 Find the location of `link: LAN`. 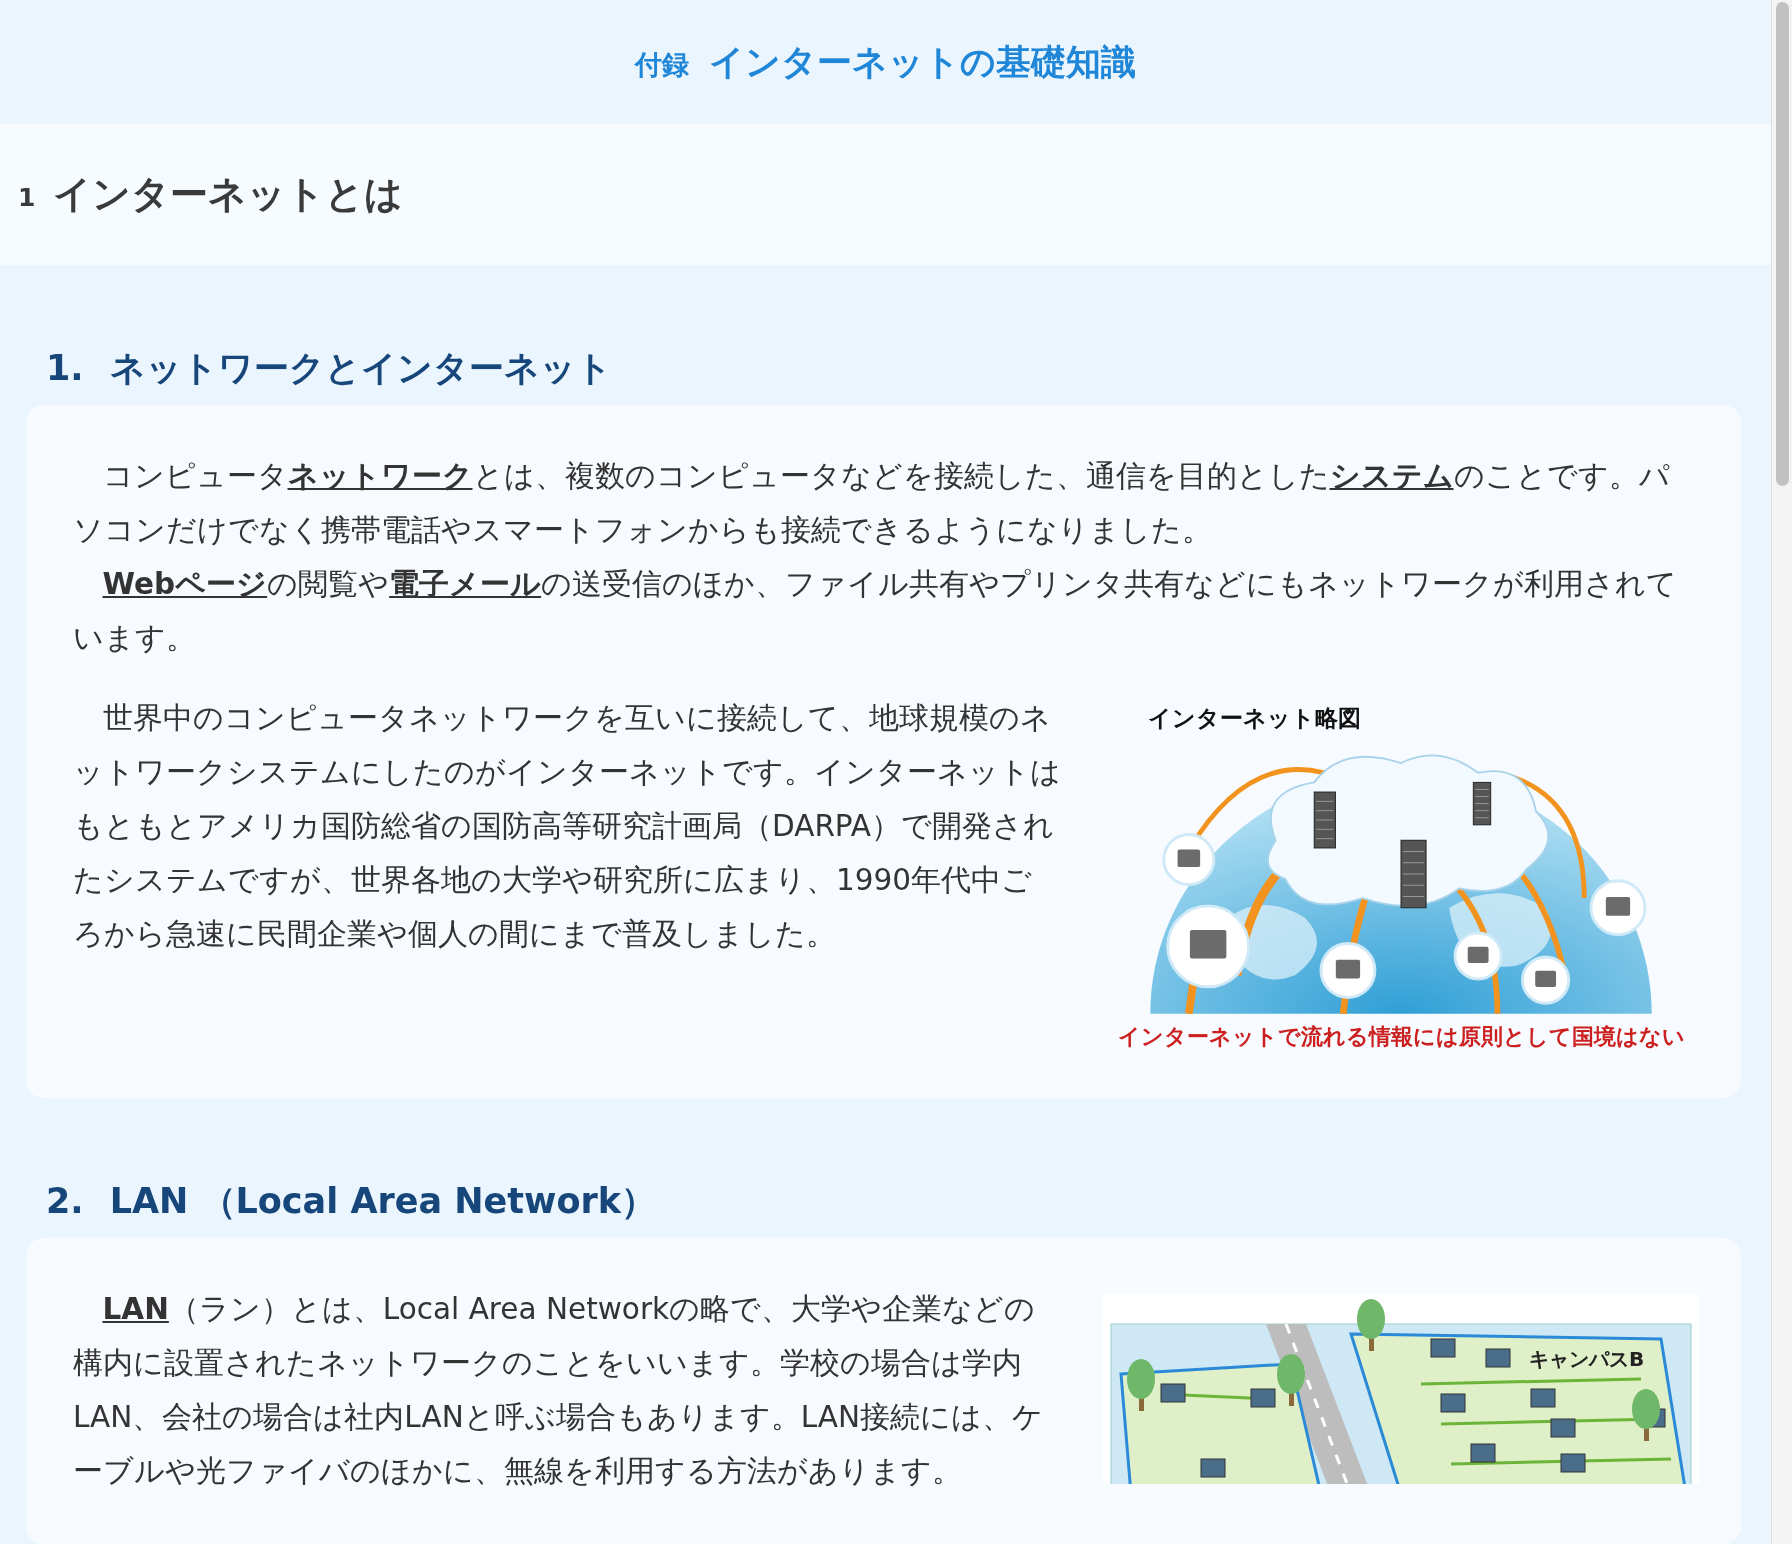

link: LAN is located at coordinates (135, 1309).